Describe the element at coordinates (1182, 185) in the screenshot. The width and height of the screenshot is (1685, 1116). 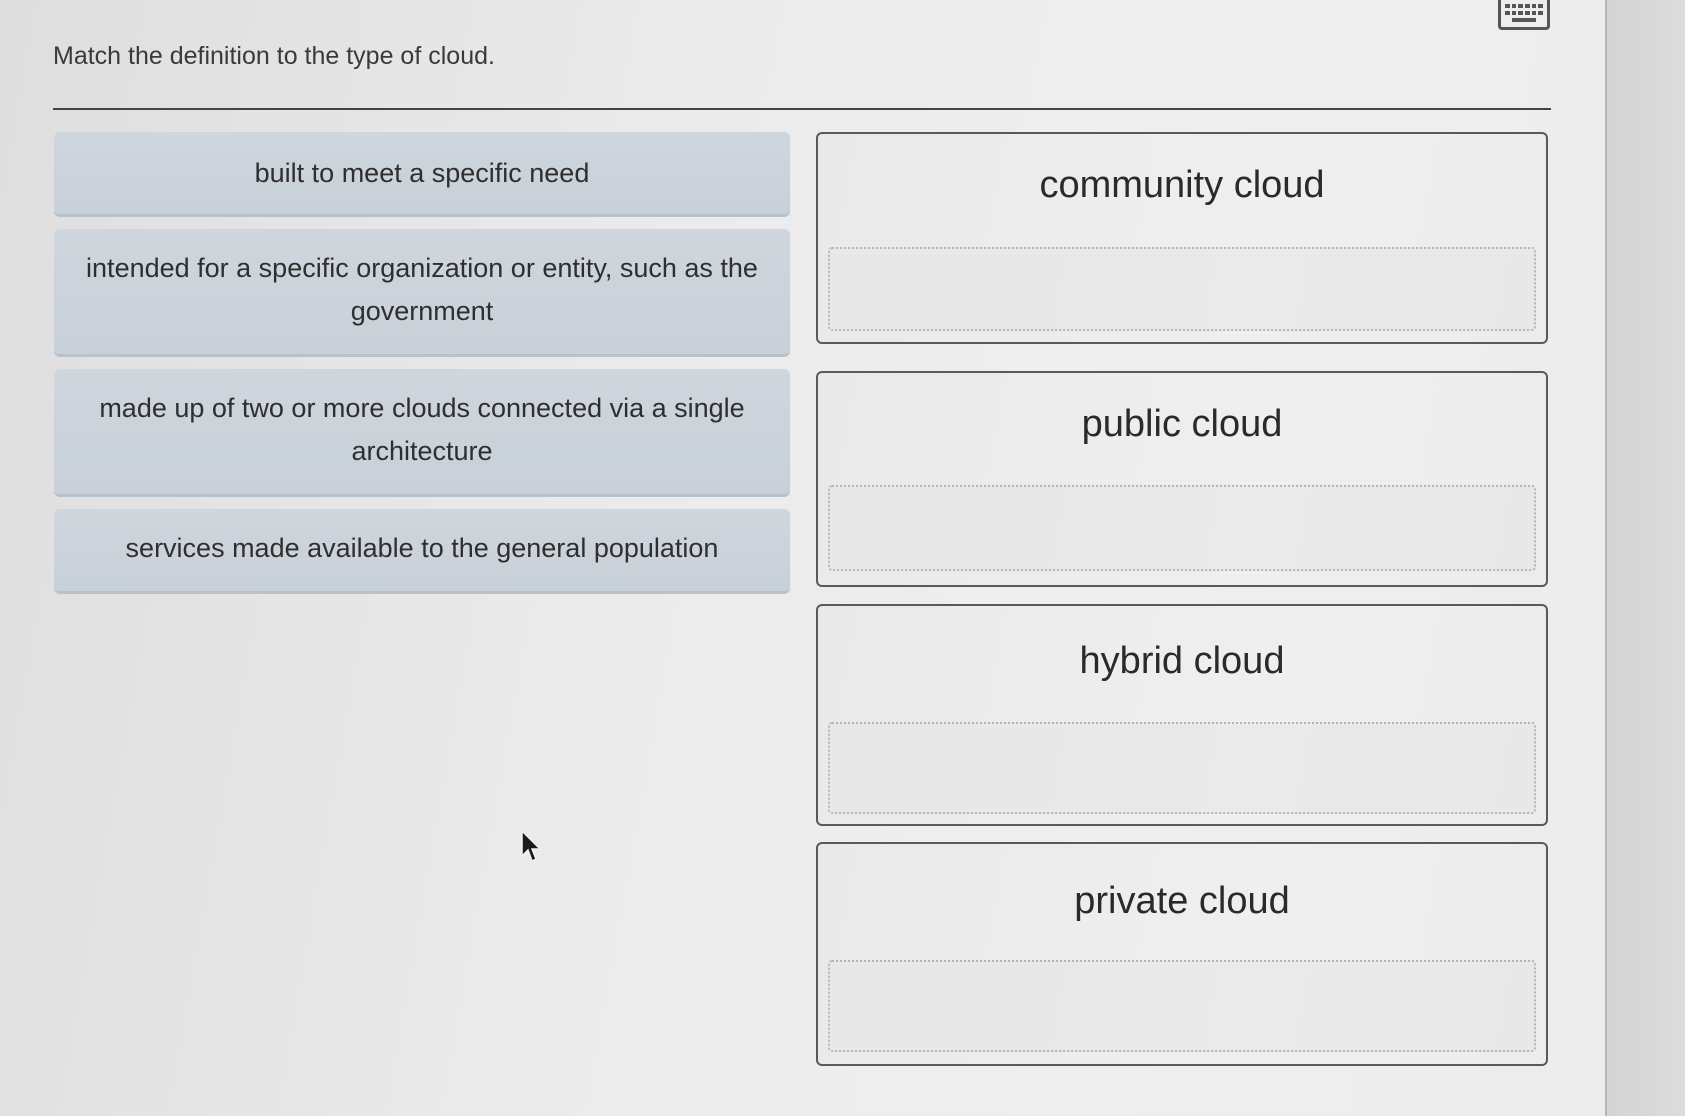
I see `target-label: community cloud` at that location.